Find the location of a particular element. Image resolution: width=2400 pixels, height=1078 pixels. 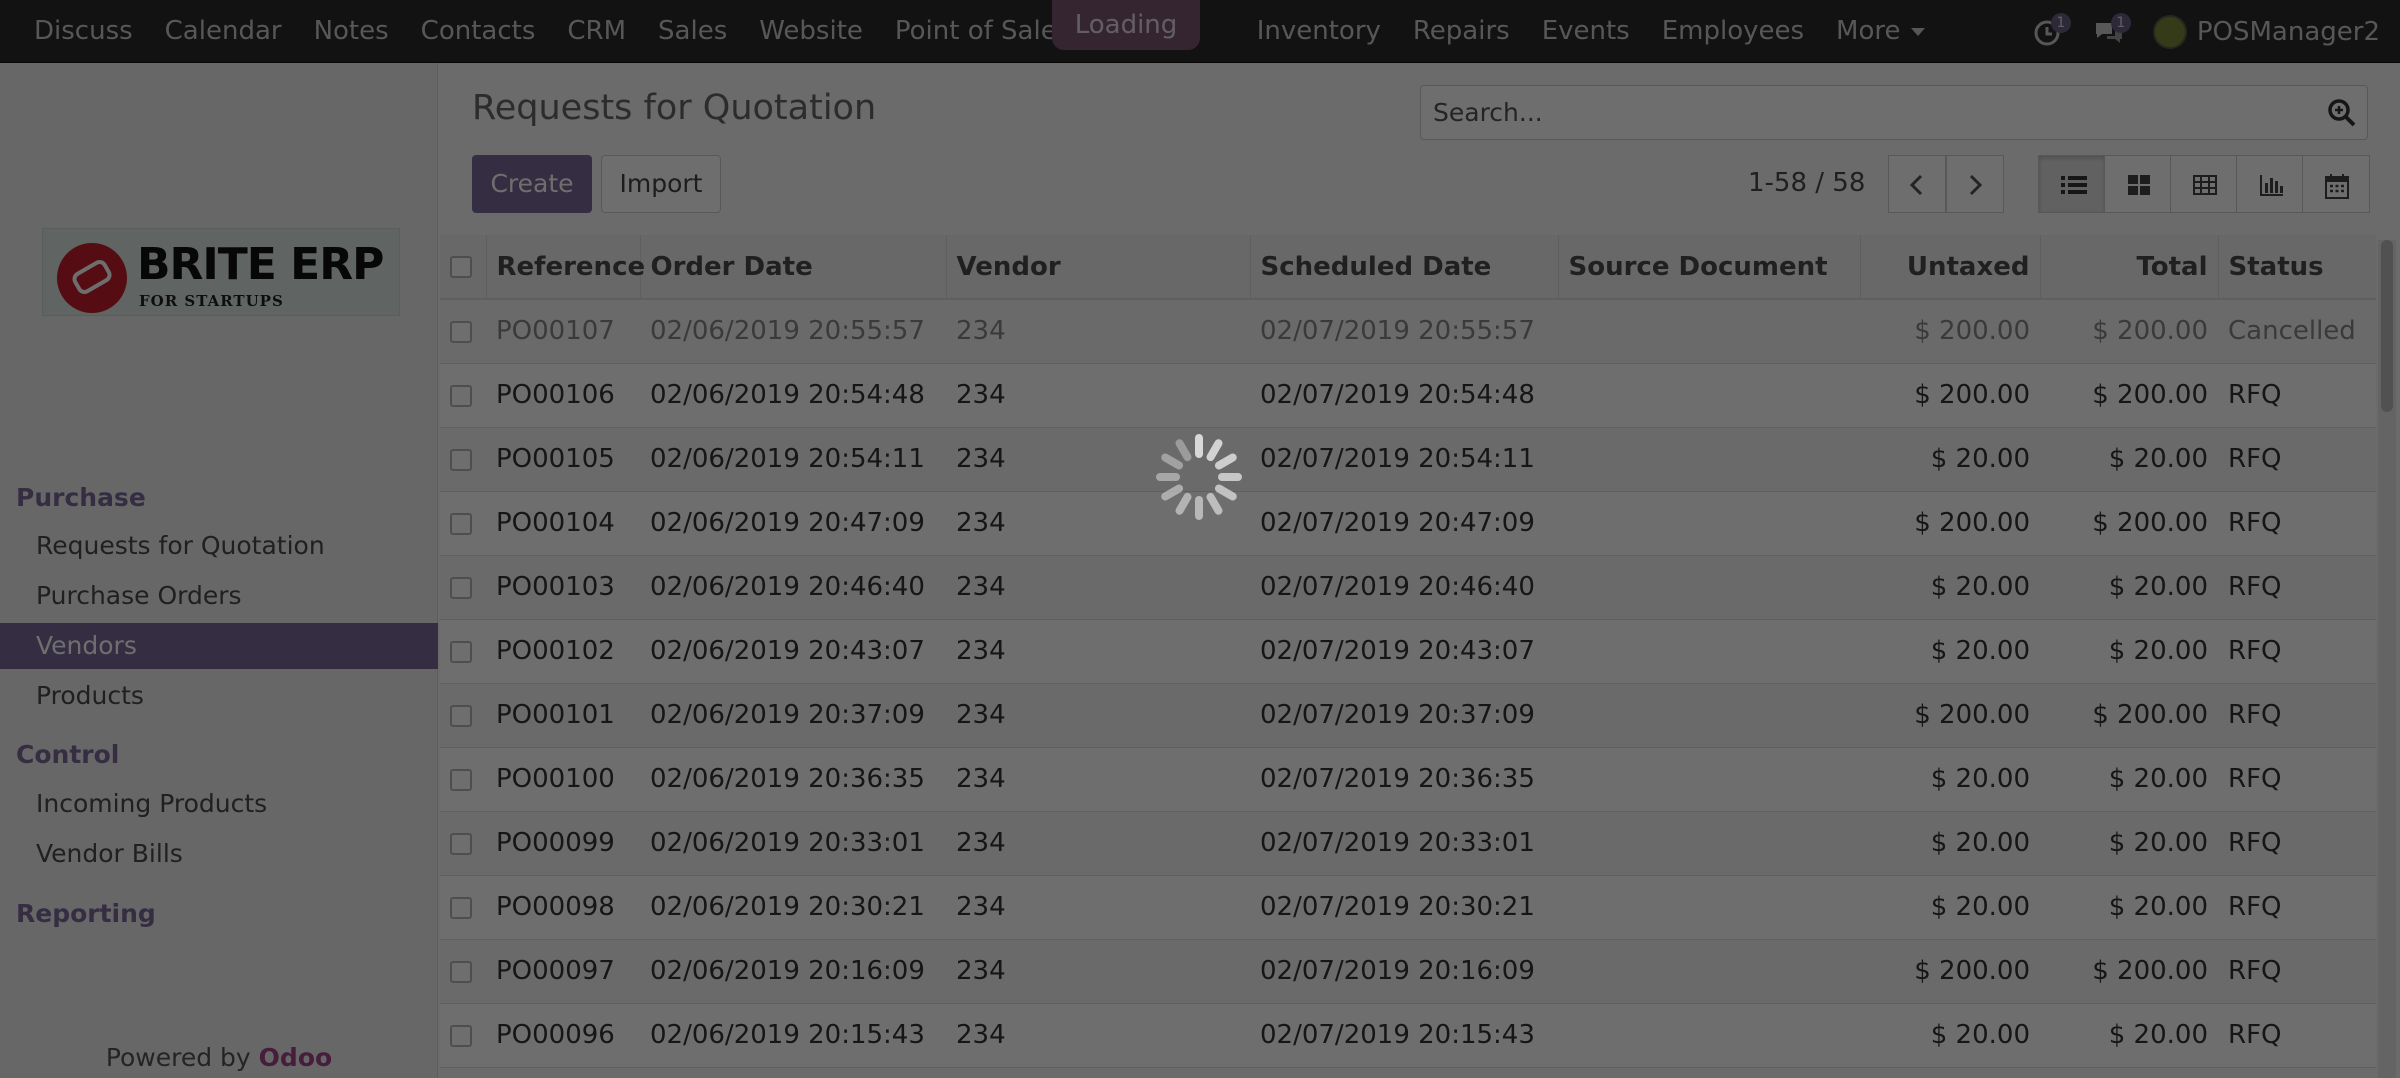

calendar-view-button is located at coordinates (2336, 184).